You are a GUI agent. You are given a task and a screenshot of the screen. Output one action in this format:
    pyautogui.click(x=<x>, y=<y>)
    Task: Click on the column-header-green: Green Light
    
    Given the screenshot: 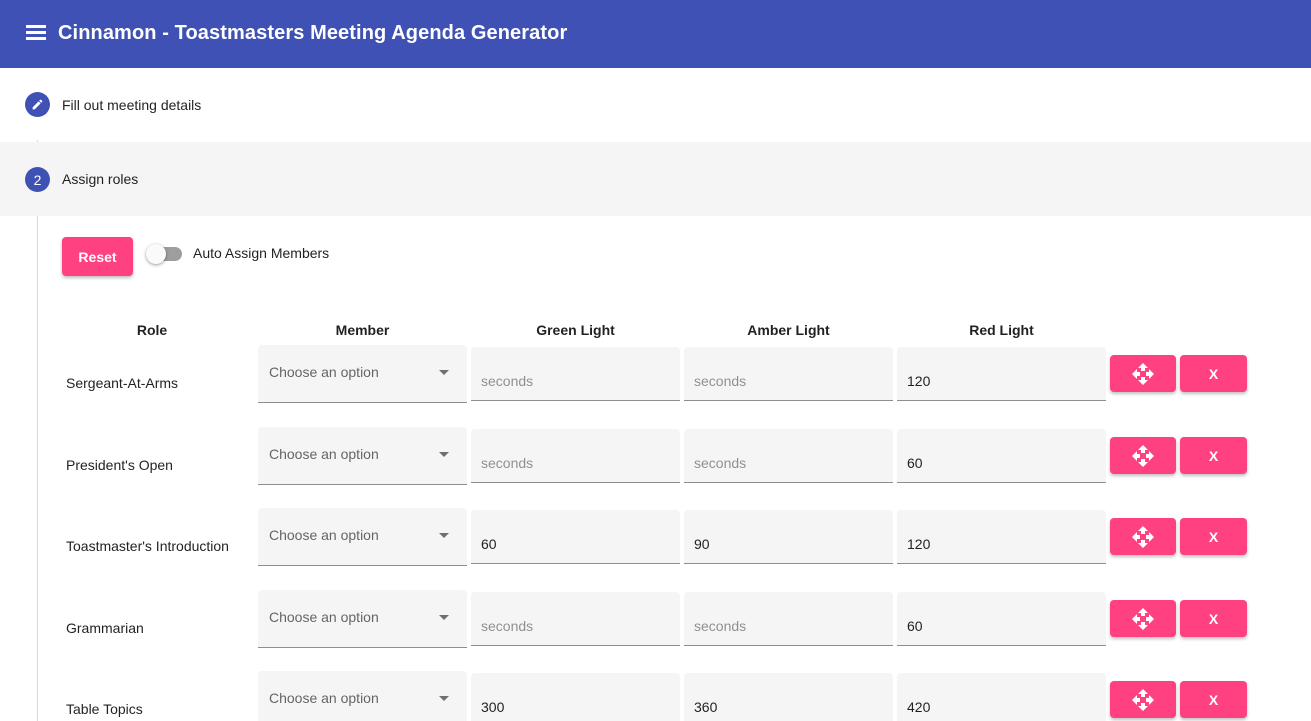 What is the action you would take?
    pyautogui.click(x=575, y=330)
    